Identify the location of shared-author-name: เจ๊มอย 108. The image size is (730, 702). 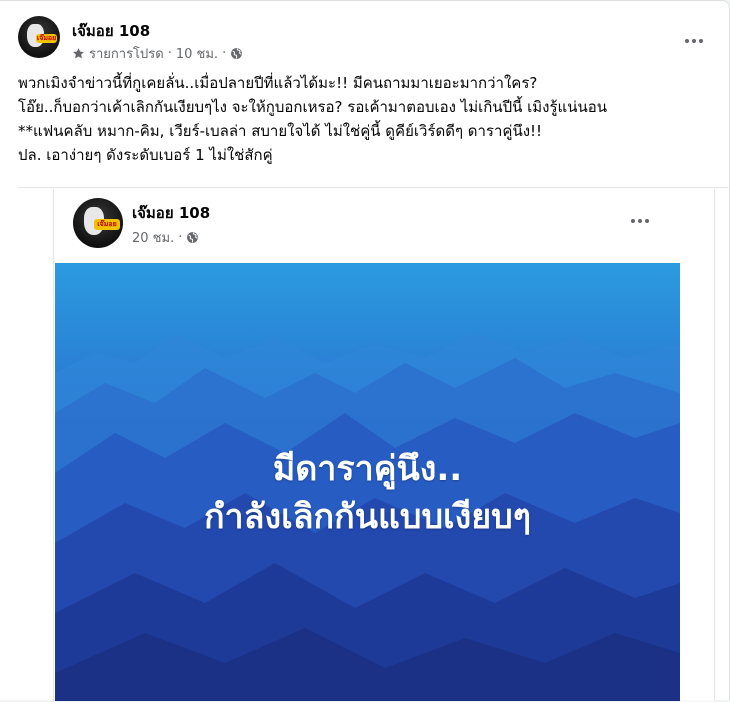
(171, 213).